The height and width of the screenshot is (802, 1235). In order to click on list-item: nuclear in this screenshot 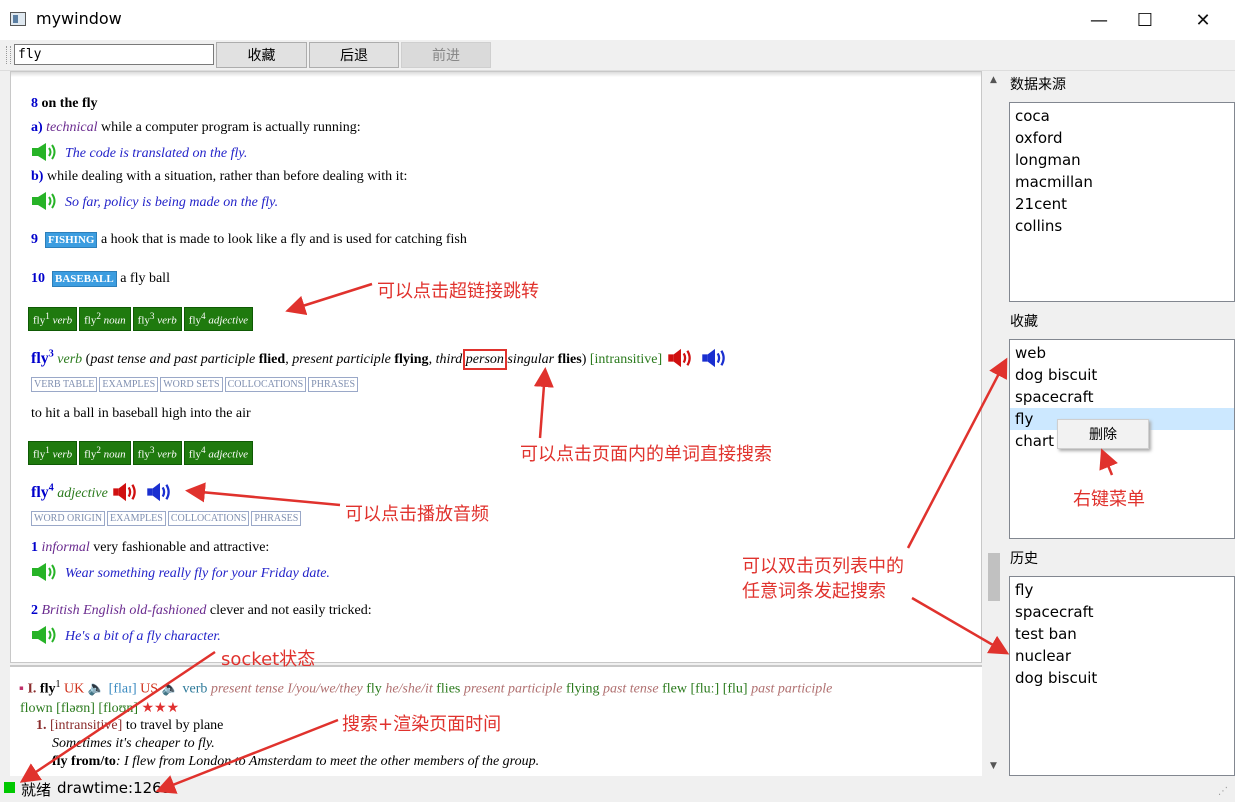, I will do `click(1122, 656)`.